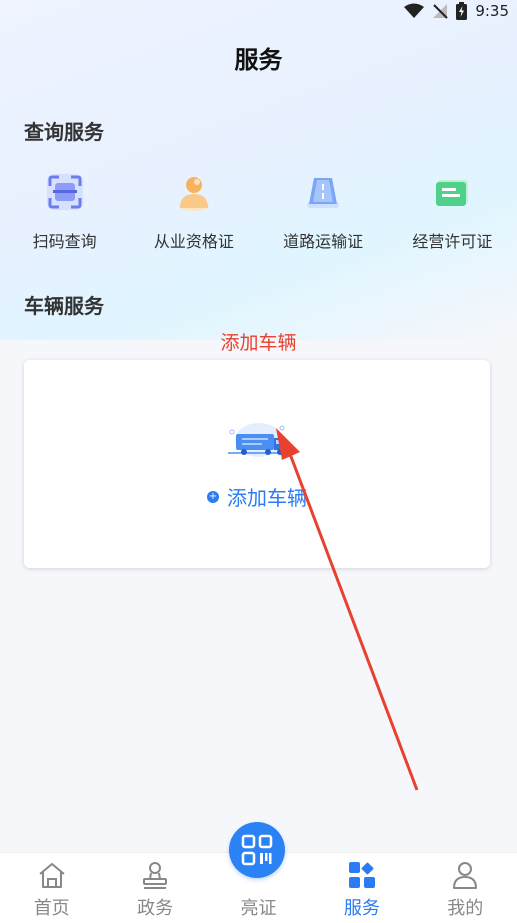 This screenshot has width=517, height=923. Describe the element at coordinates (155, 908) in the screenshot. I see `tab-label: 政务` at that location.